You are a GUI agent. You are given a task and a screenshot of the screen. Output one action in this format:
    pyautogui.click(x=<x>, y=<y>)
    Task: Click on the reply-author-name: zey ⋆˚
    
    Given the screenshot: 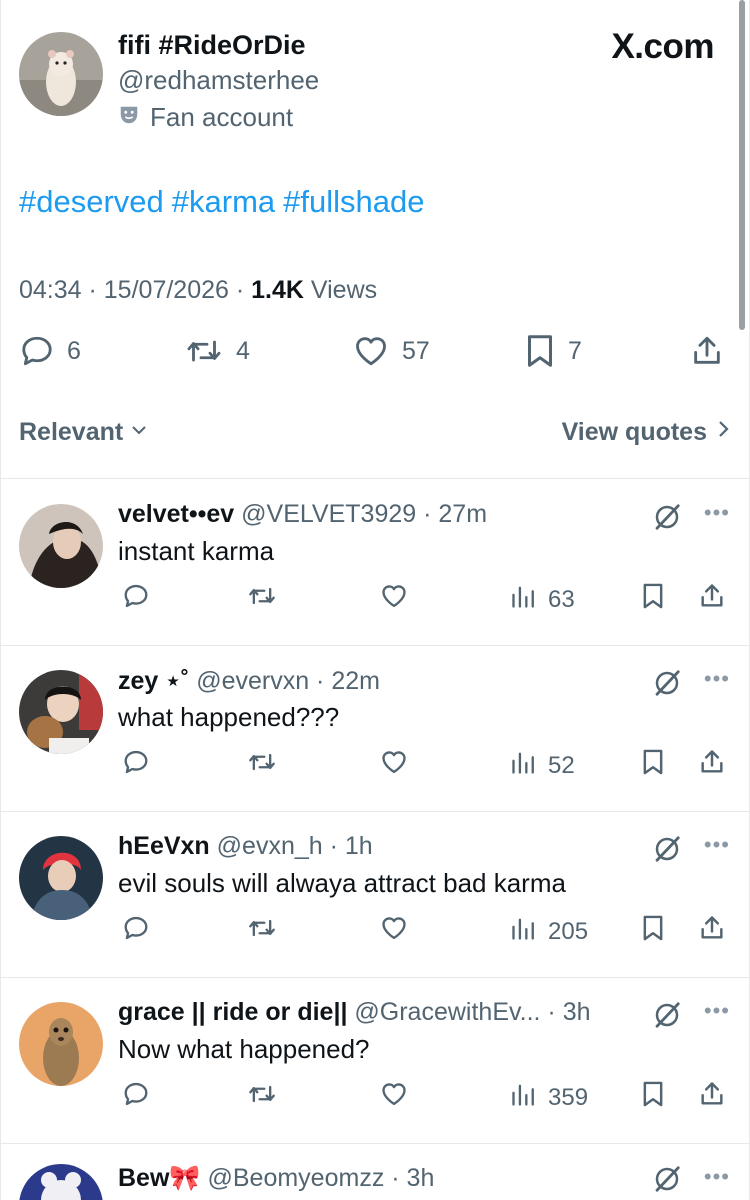 What is the action you would take?
    pyautogui.click(x=153, y=681)
    